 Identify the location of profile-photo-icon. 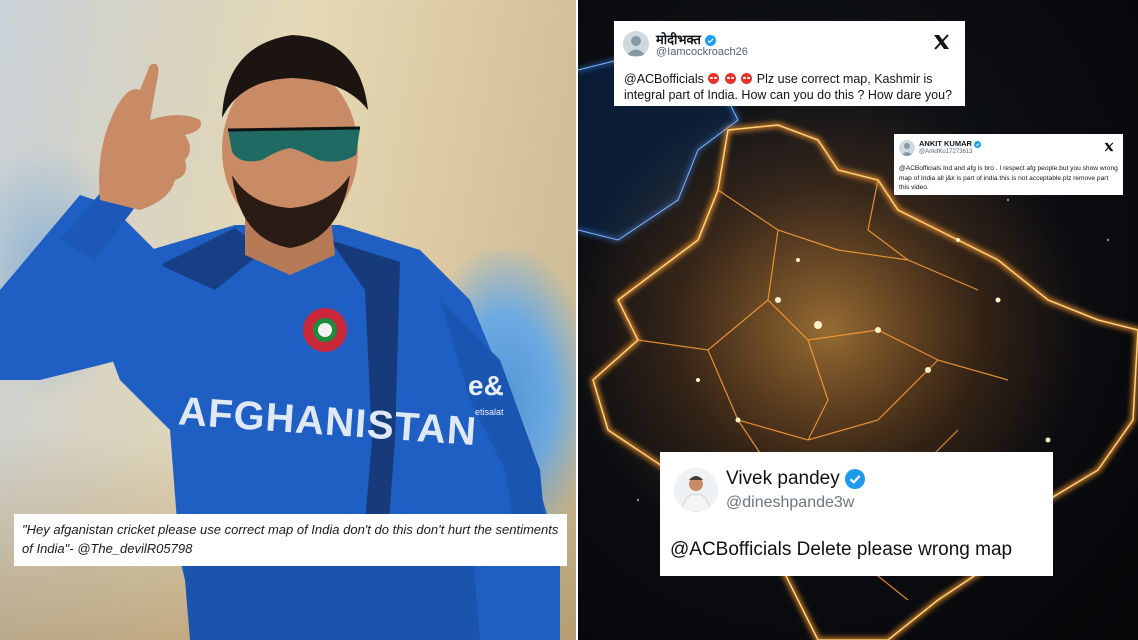
(696, 490).